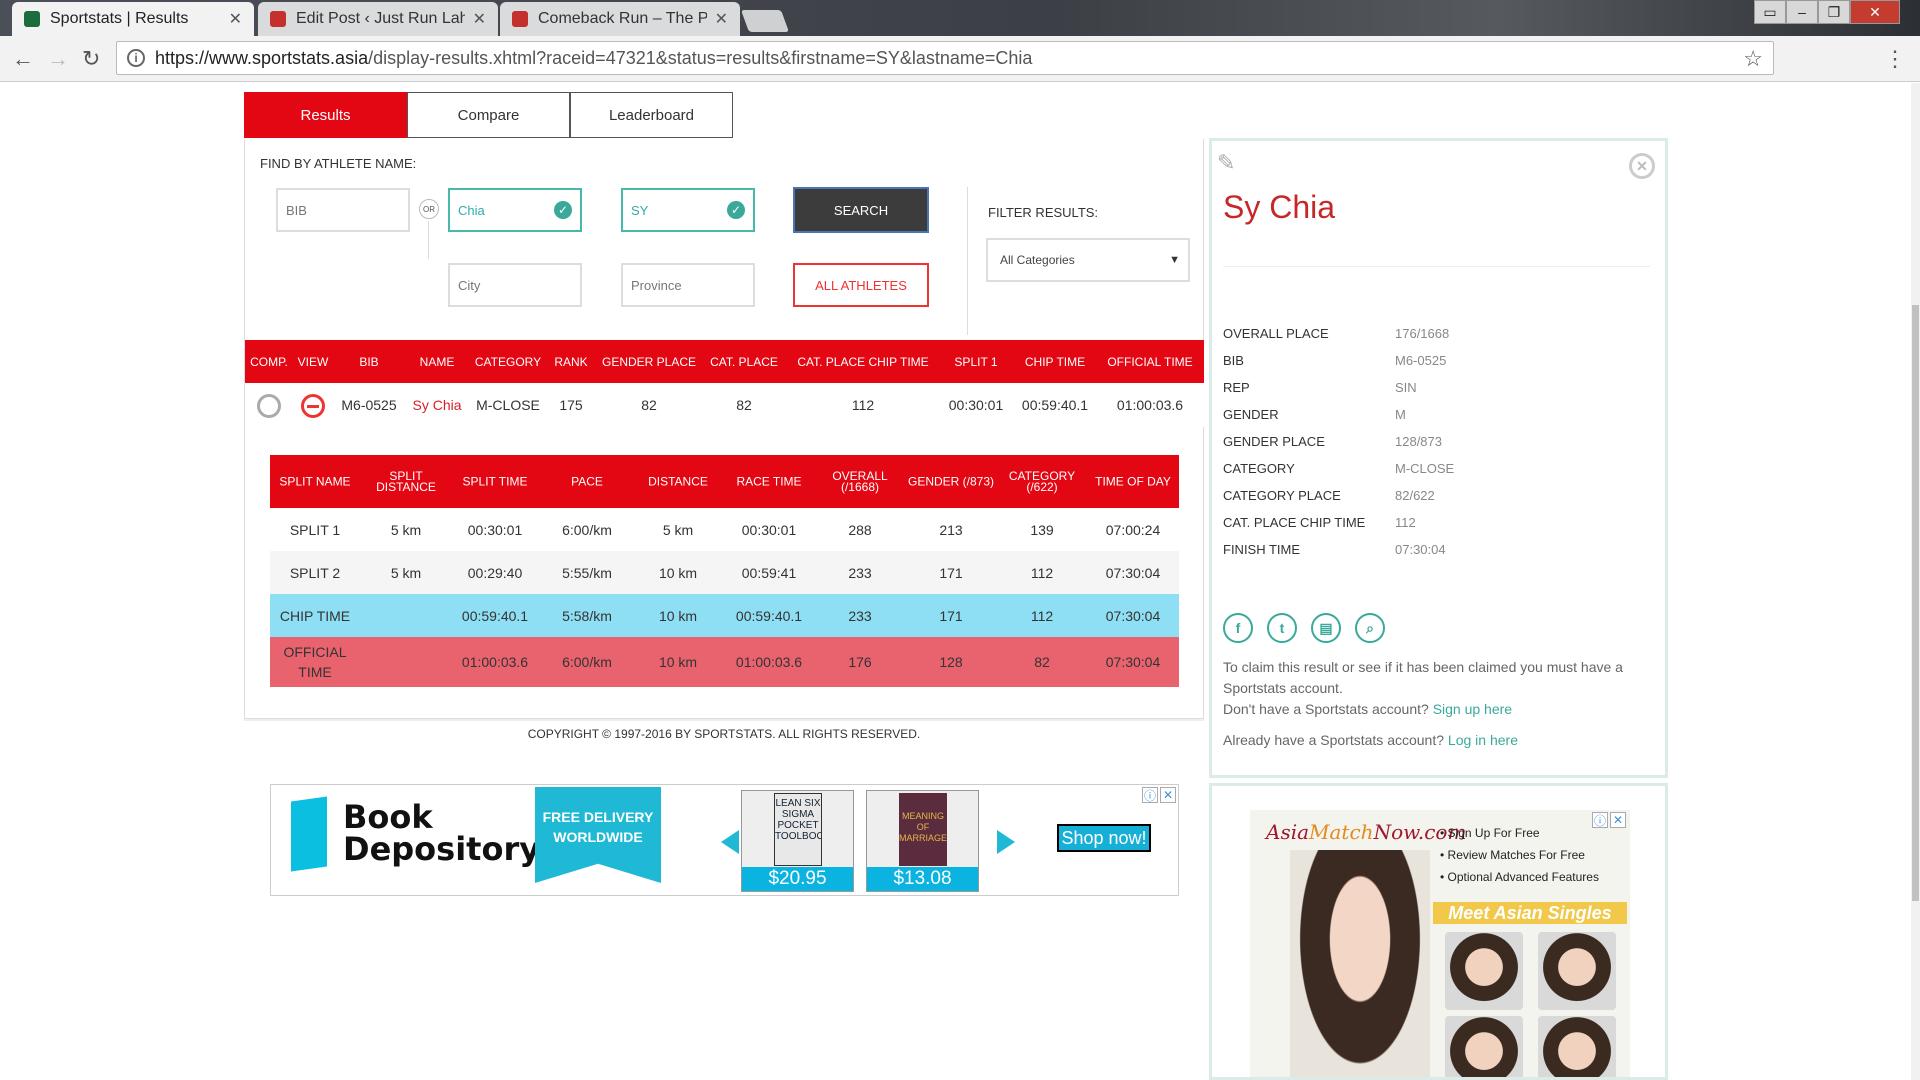  What do you see at coordinates (1895, 59) in the screenshot?
I see `menu-icon: ⋮` at bounding box center [1895, 59].